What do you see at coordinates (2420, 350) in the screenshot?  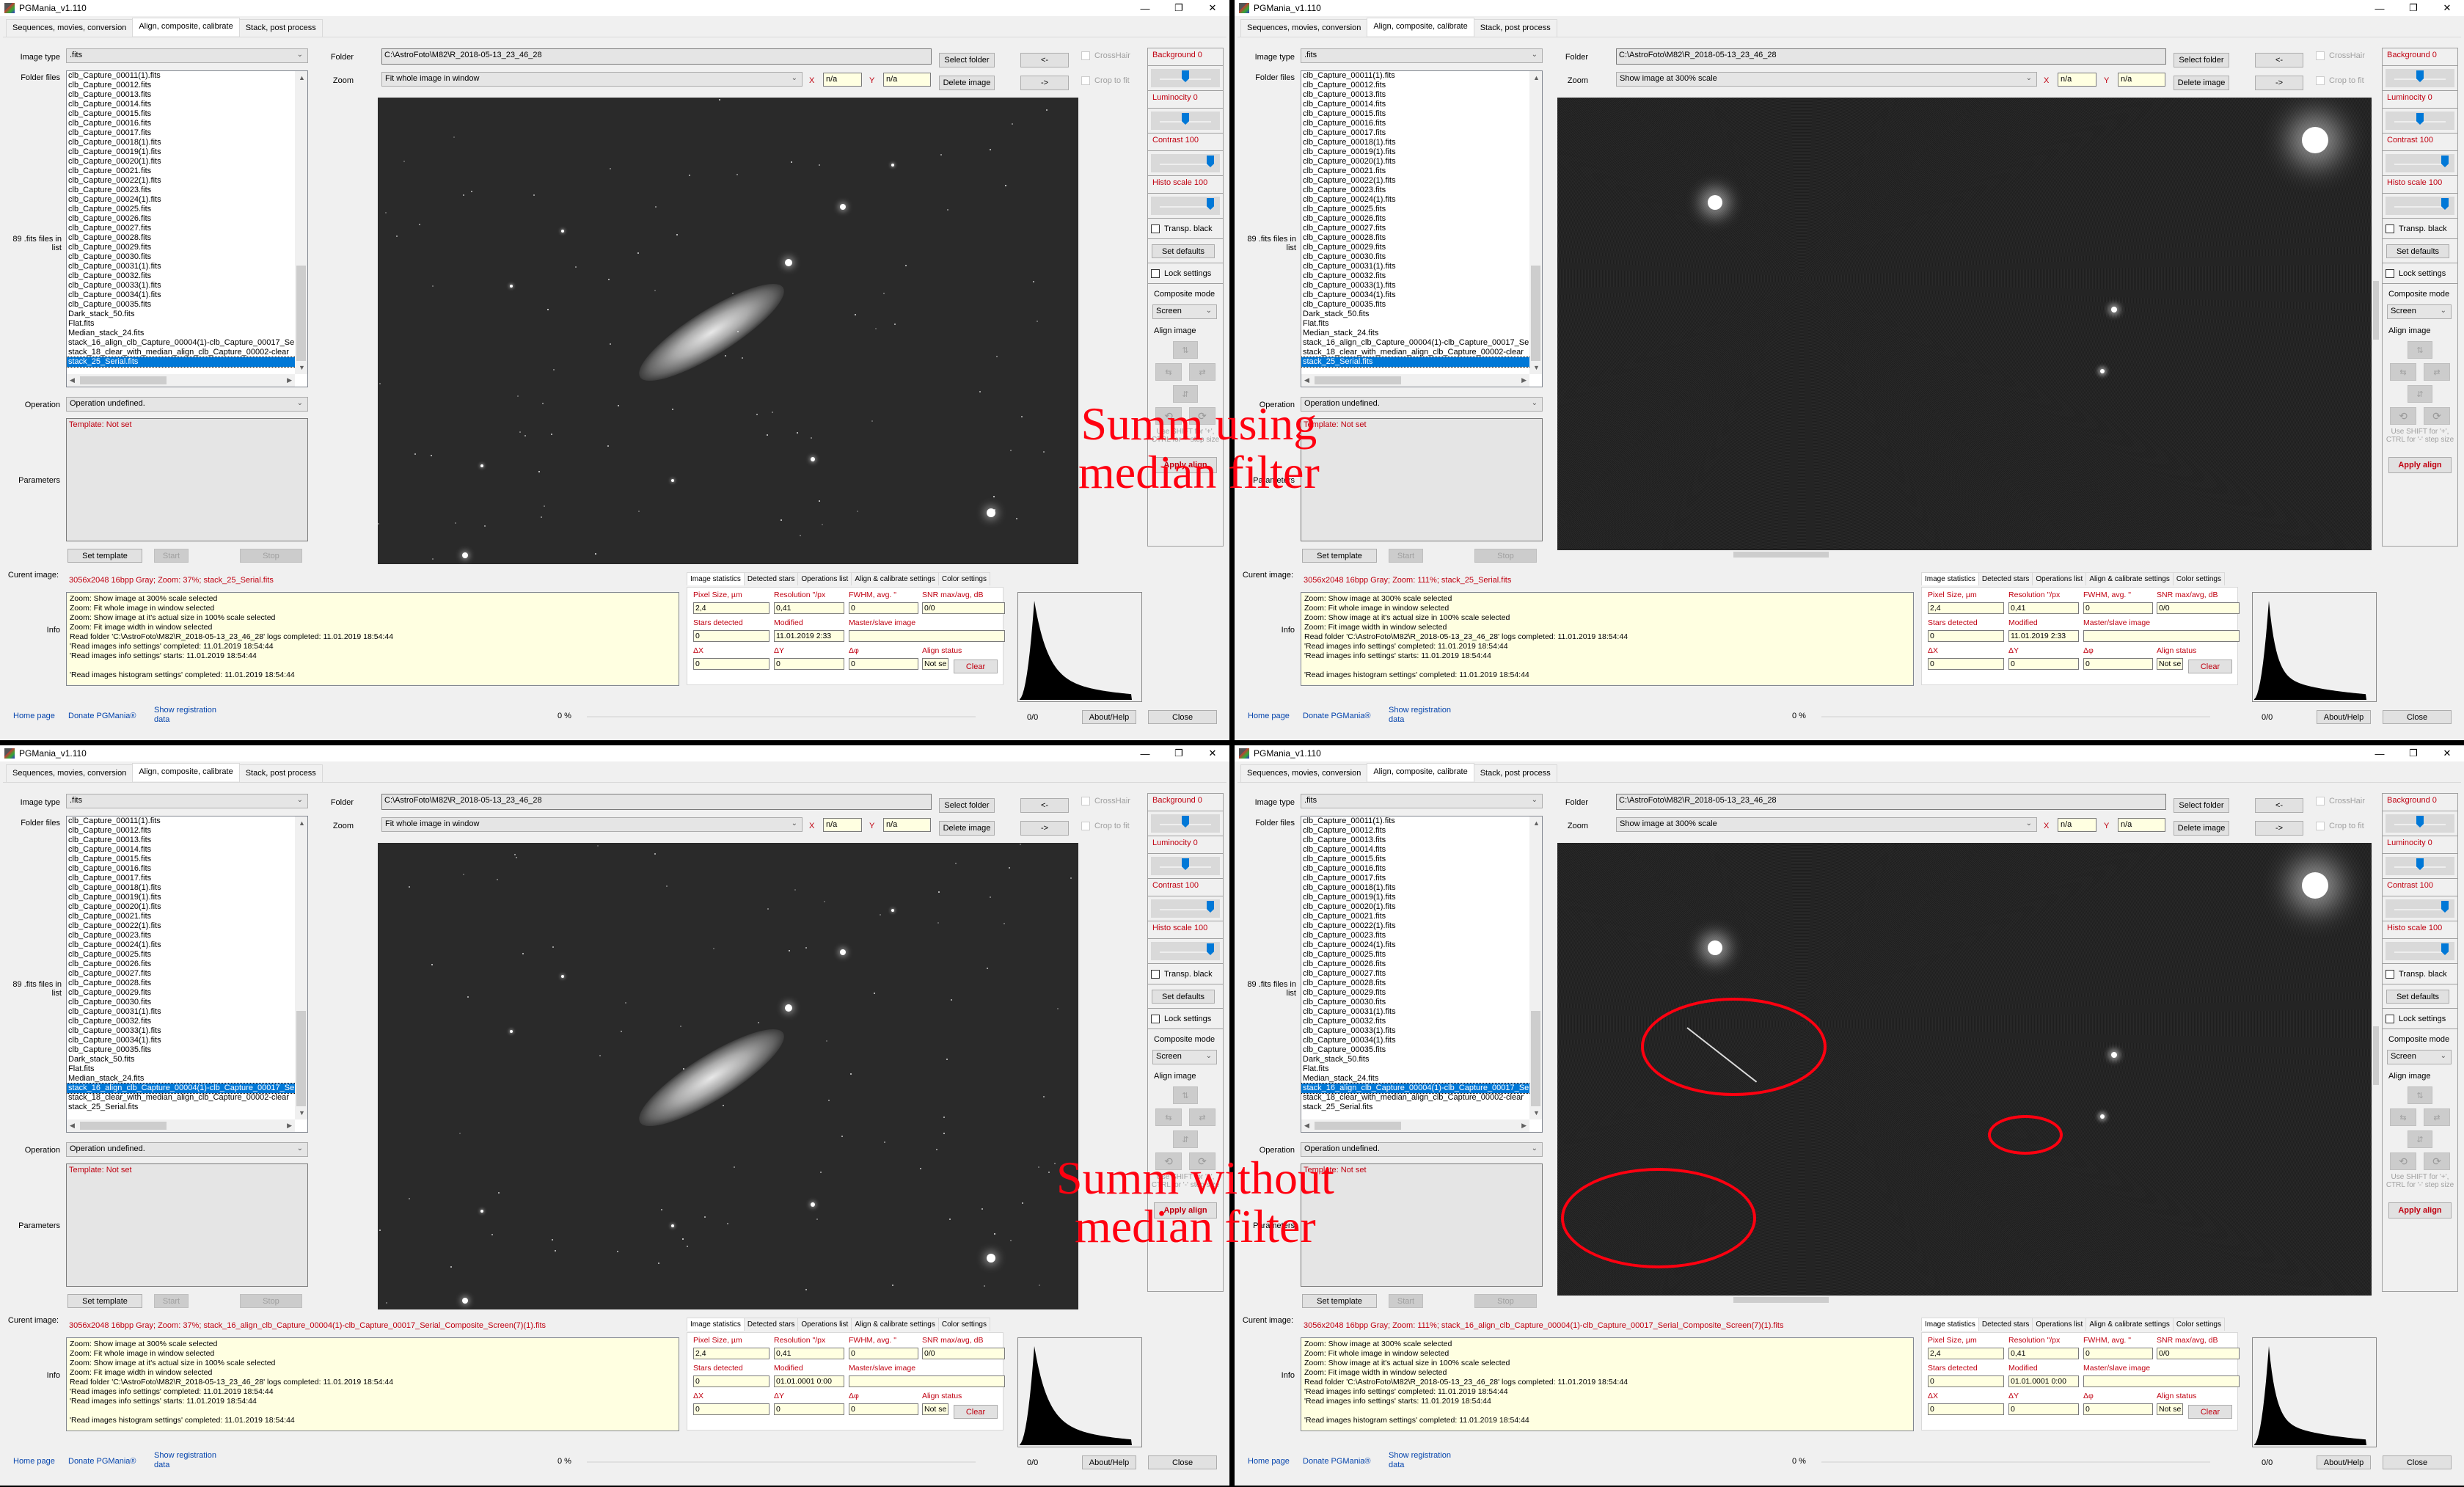 I see `align-up-button: ⇅` at bounding box center [2420, 350].